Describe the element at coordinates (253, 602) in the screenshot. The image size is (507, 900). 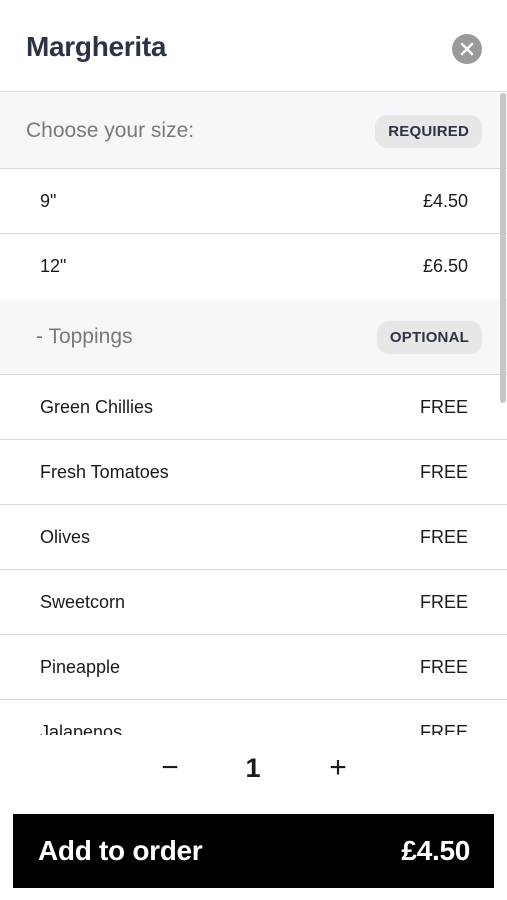
I see `topping-option-sweetcorn: Sweetcorn FREE` at that location.